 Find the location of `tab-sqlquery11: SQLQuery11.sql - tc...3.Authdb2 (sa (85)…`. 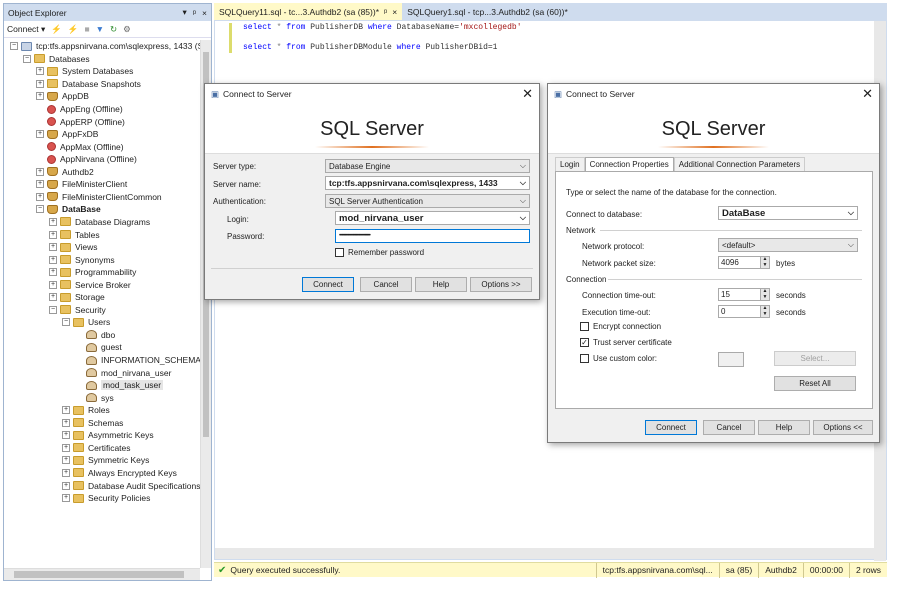

tab-sqlquery11: SQLQuery11.sql - tc...3.Authdb2 (sa (85)… is located at coordinates (308, 11).